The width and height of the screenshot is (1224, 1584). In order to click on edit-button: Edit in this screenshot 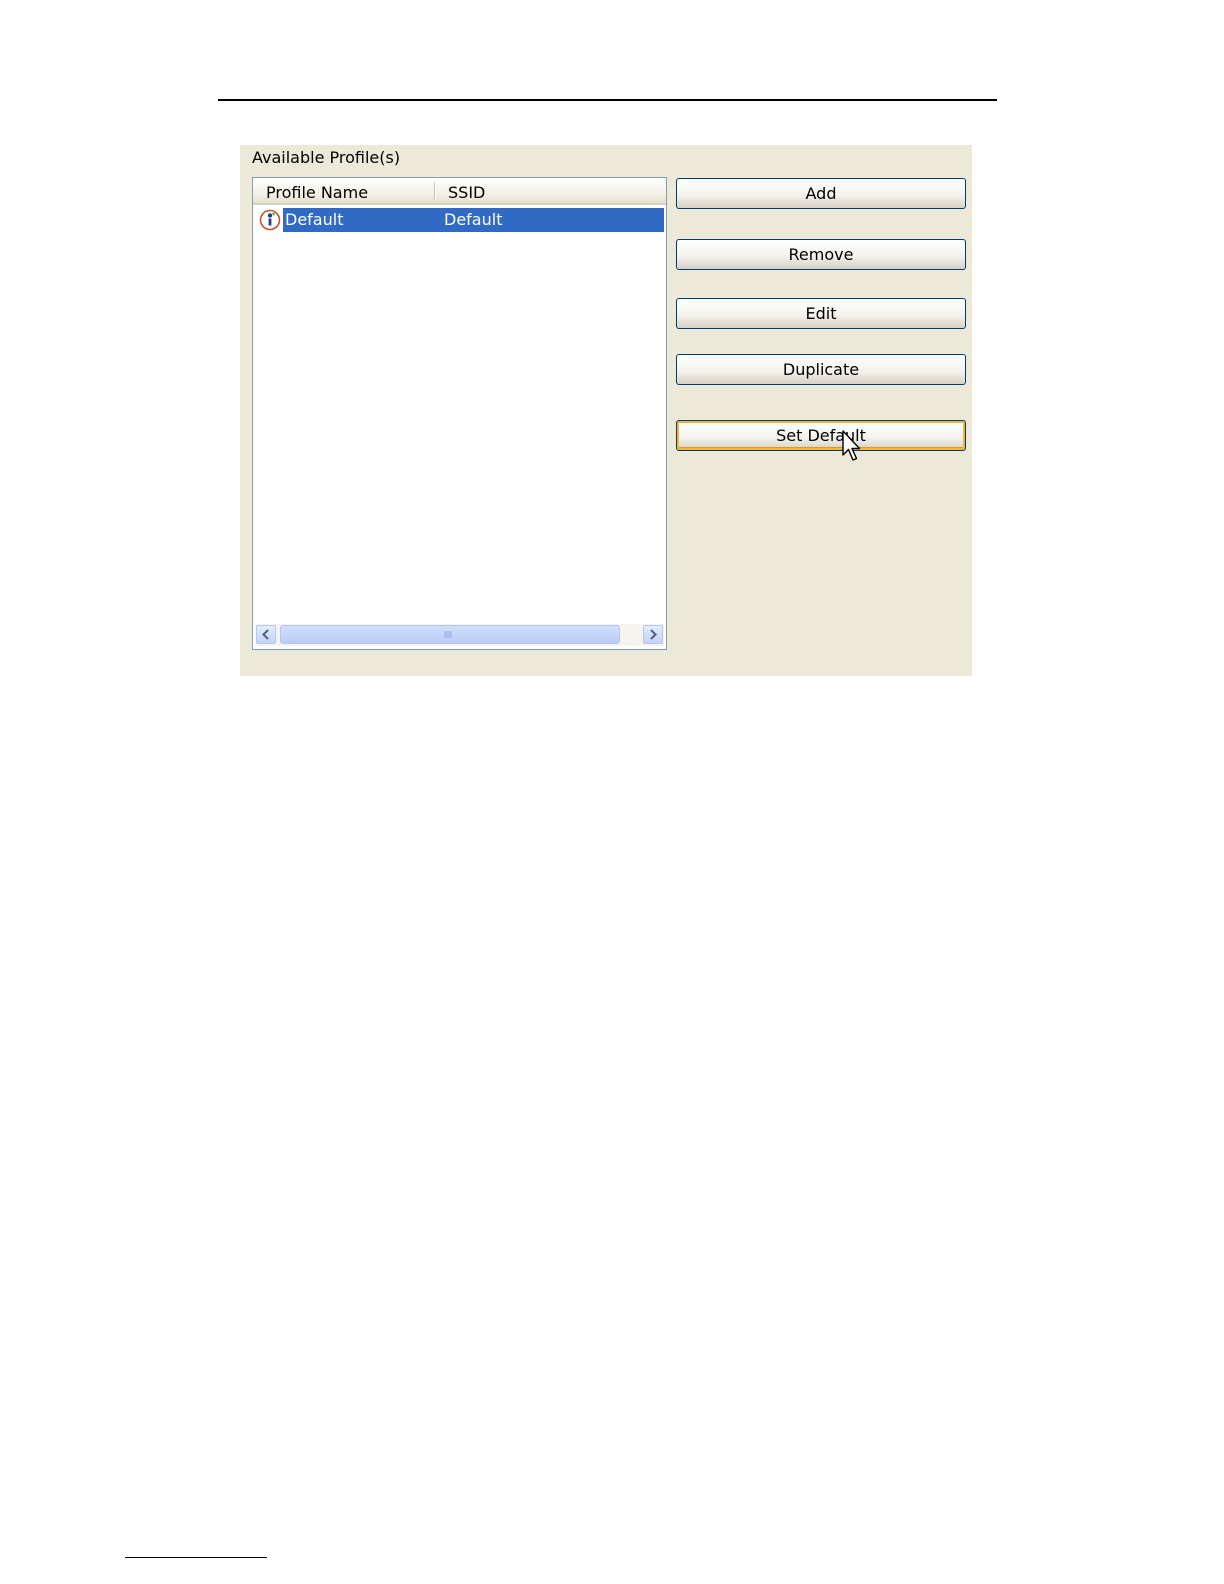, I will do `click(821, 313)`.